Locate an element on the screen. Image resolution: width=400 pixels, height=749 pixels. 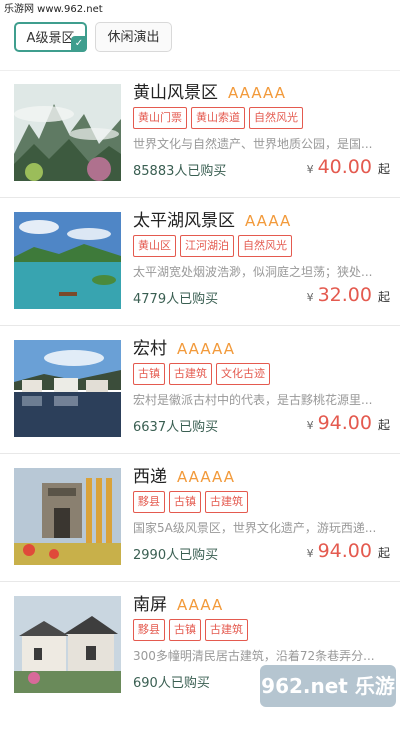
item-name: 西递 is located at coordinates (150, 477).